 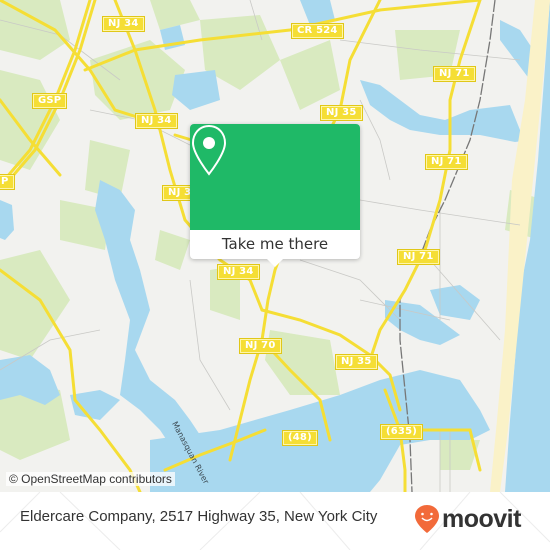 What do you see at coordinates (90, 479) in the screenshot?
I see `map-attribution: © OpenStreetMap contributors` at bounding box center [90, 479].